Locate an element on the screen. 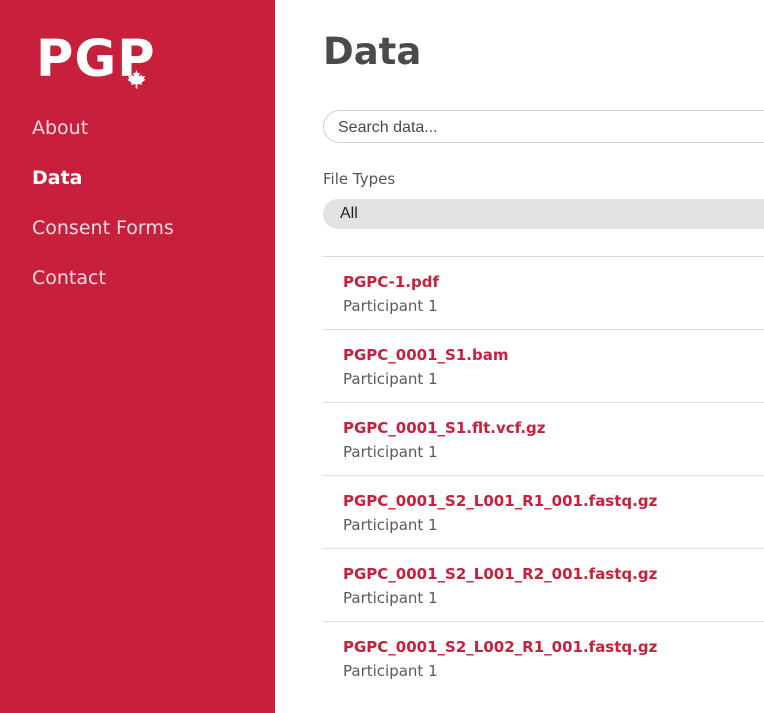 The width and height of the screenshot is (764, 713). nav-about: About is located at coordinates (103, 128).